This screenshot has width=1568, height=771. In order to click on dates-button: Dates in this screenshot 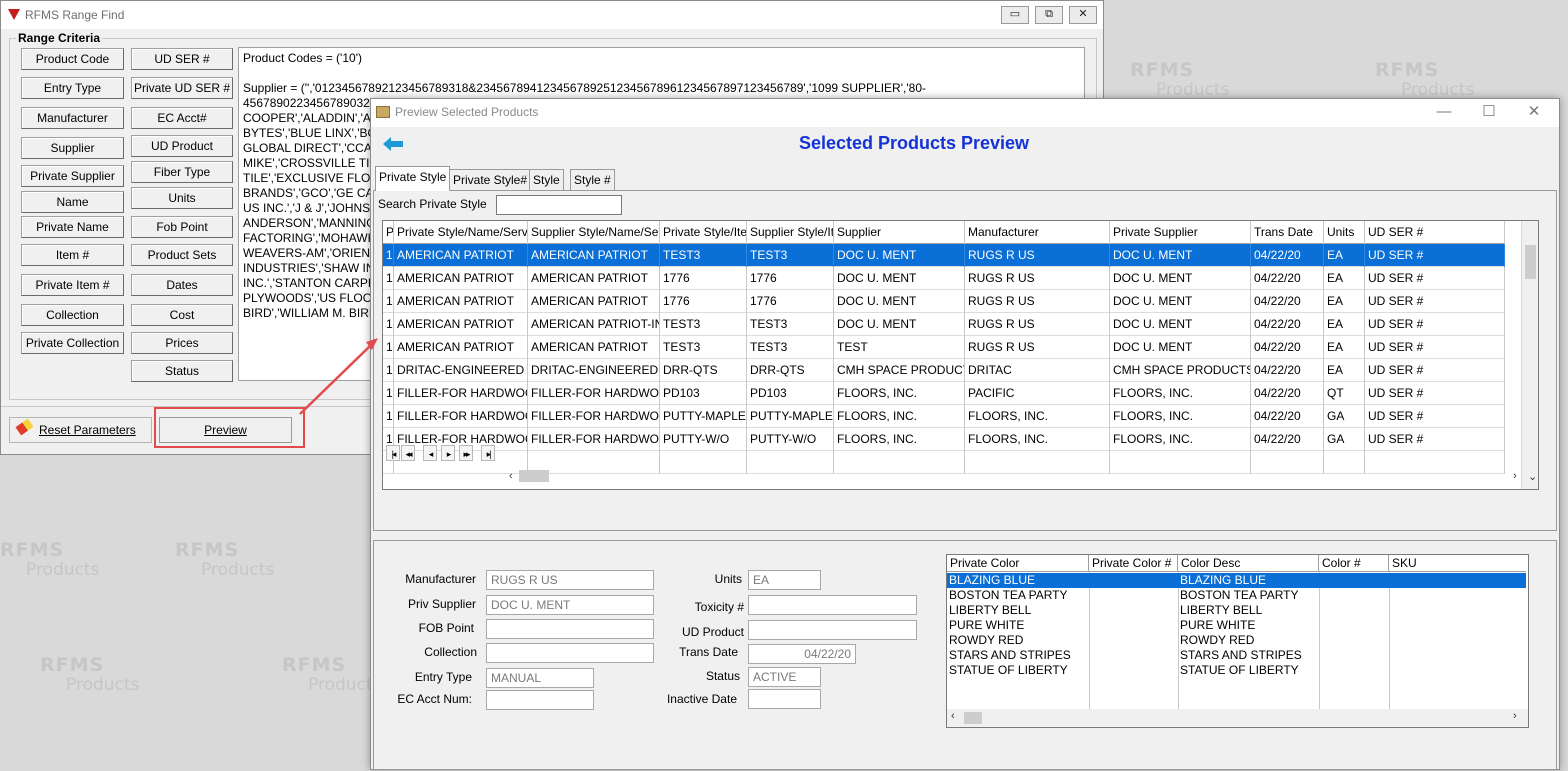, I will do `click(182, 285)`.